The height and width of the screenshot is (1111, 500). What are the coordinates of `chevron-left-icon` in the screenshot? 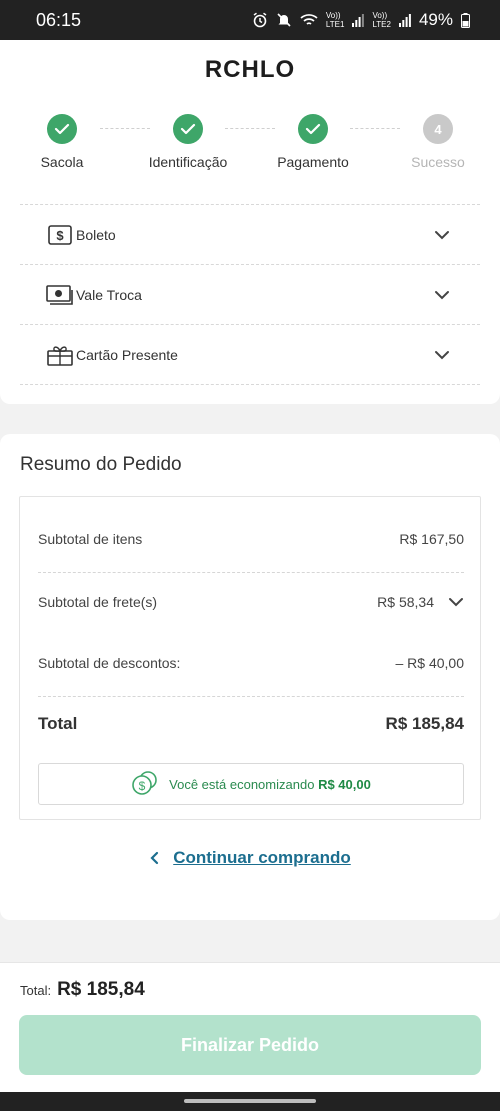 It's located at (154, 858).